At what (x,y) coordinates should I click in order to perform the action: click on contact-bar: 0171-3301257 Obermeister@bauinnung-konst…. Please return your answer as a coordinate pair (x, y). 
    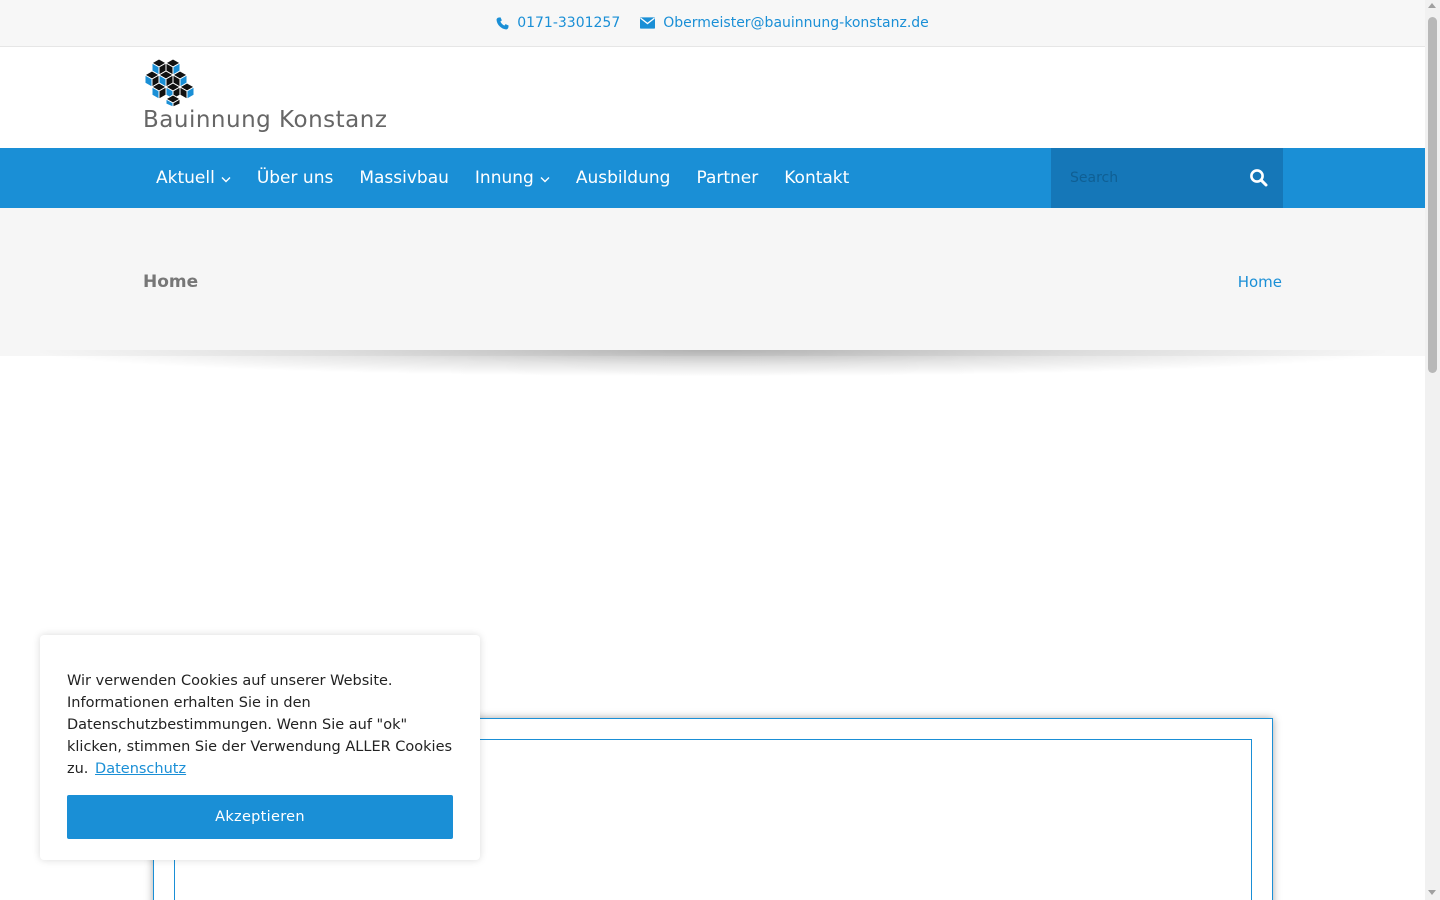
    Looking at the image, I should click on (712, 23).